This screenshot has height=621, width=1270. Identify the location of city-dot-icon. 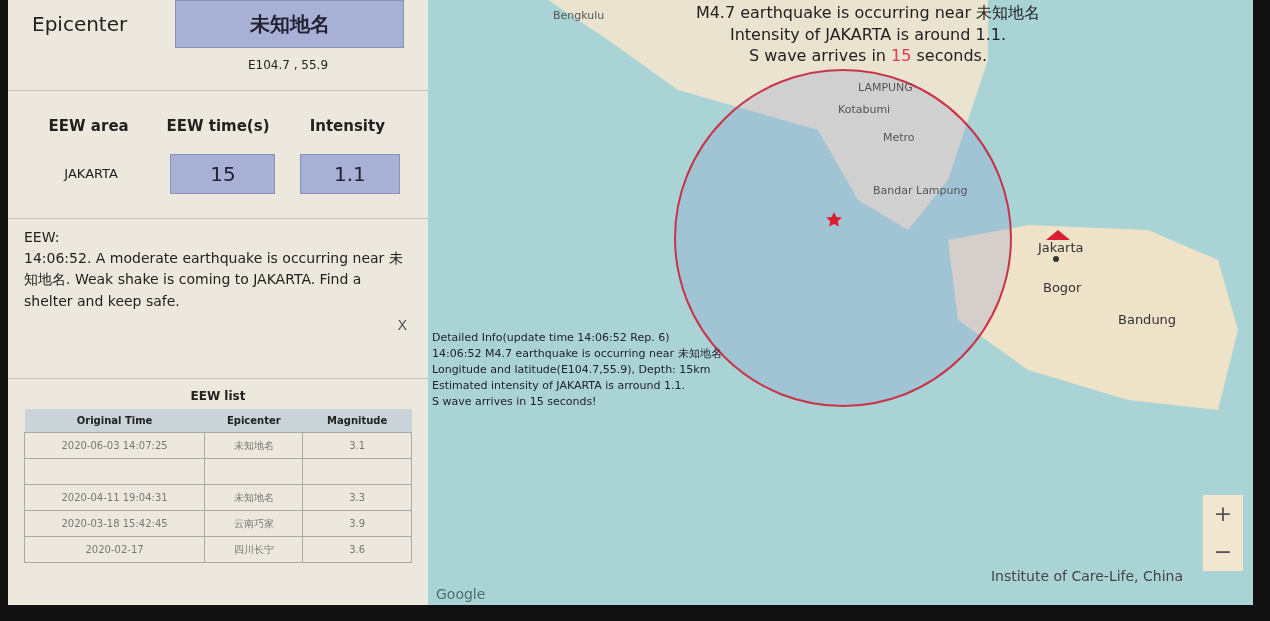
(1056, 259).